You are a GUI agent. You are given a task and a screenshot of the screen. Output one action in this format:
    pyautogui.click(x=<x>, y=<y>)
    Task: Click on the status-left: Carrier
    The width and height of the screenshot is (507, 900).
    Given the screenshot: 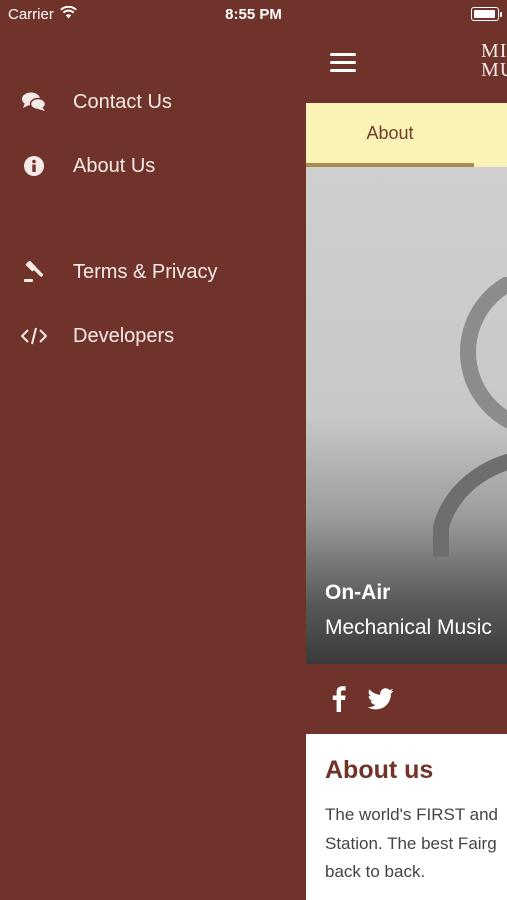 What is the action you would take?
    pyautogui.click(x=42, y=14)
    